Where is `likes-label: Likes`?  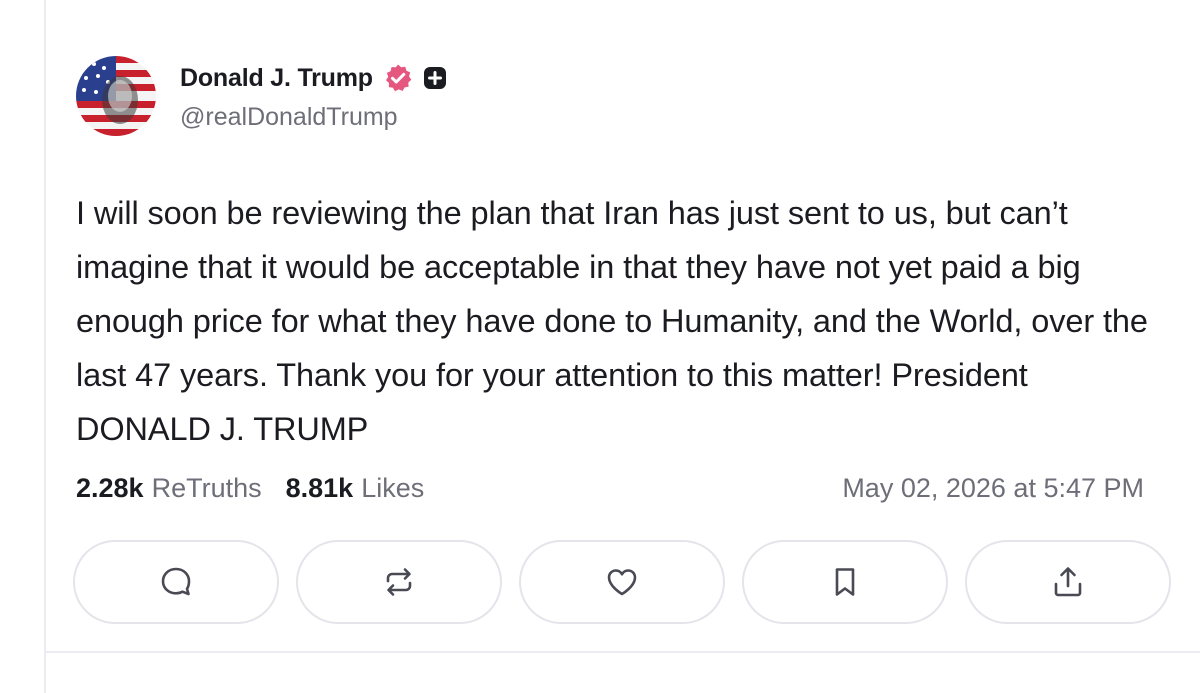 likes-label: Likes is located at coordinates (392, 488).